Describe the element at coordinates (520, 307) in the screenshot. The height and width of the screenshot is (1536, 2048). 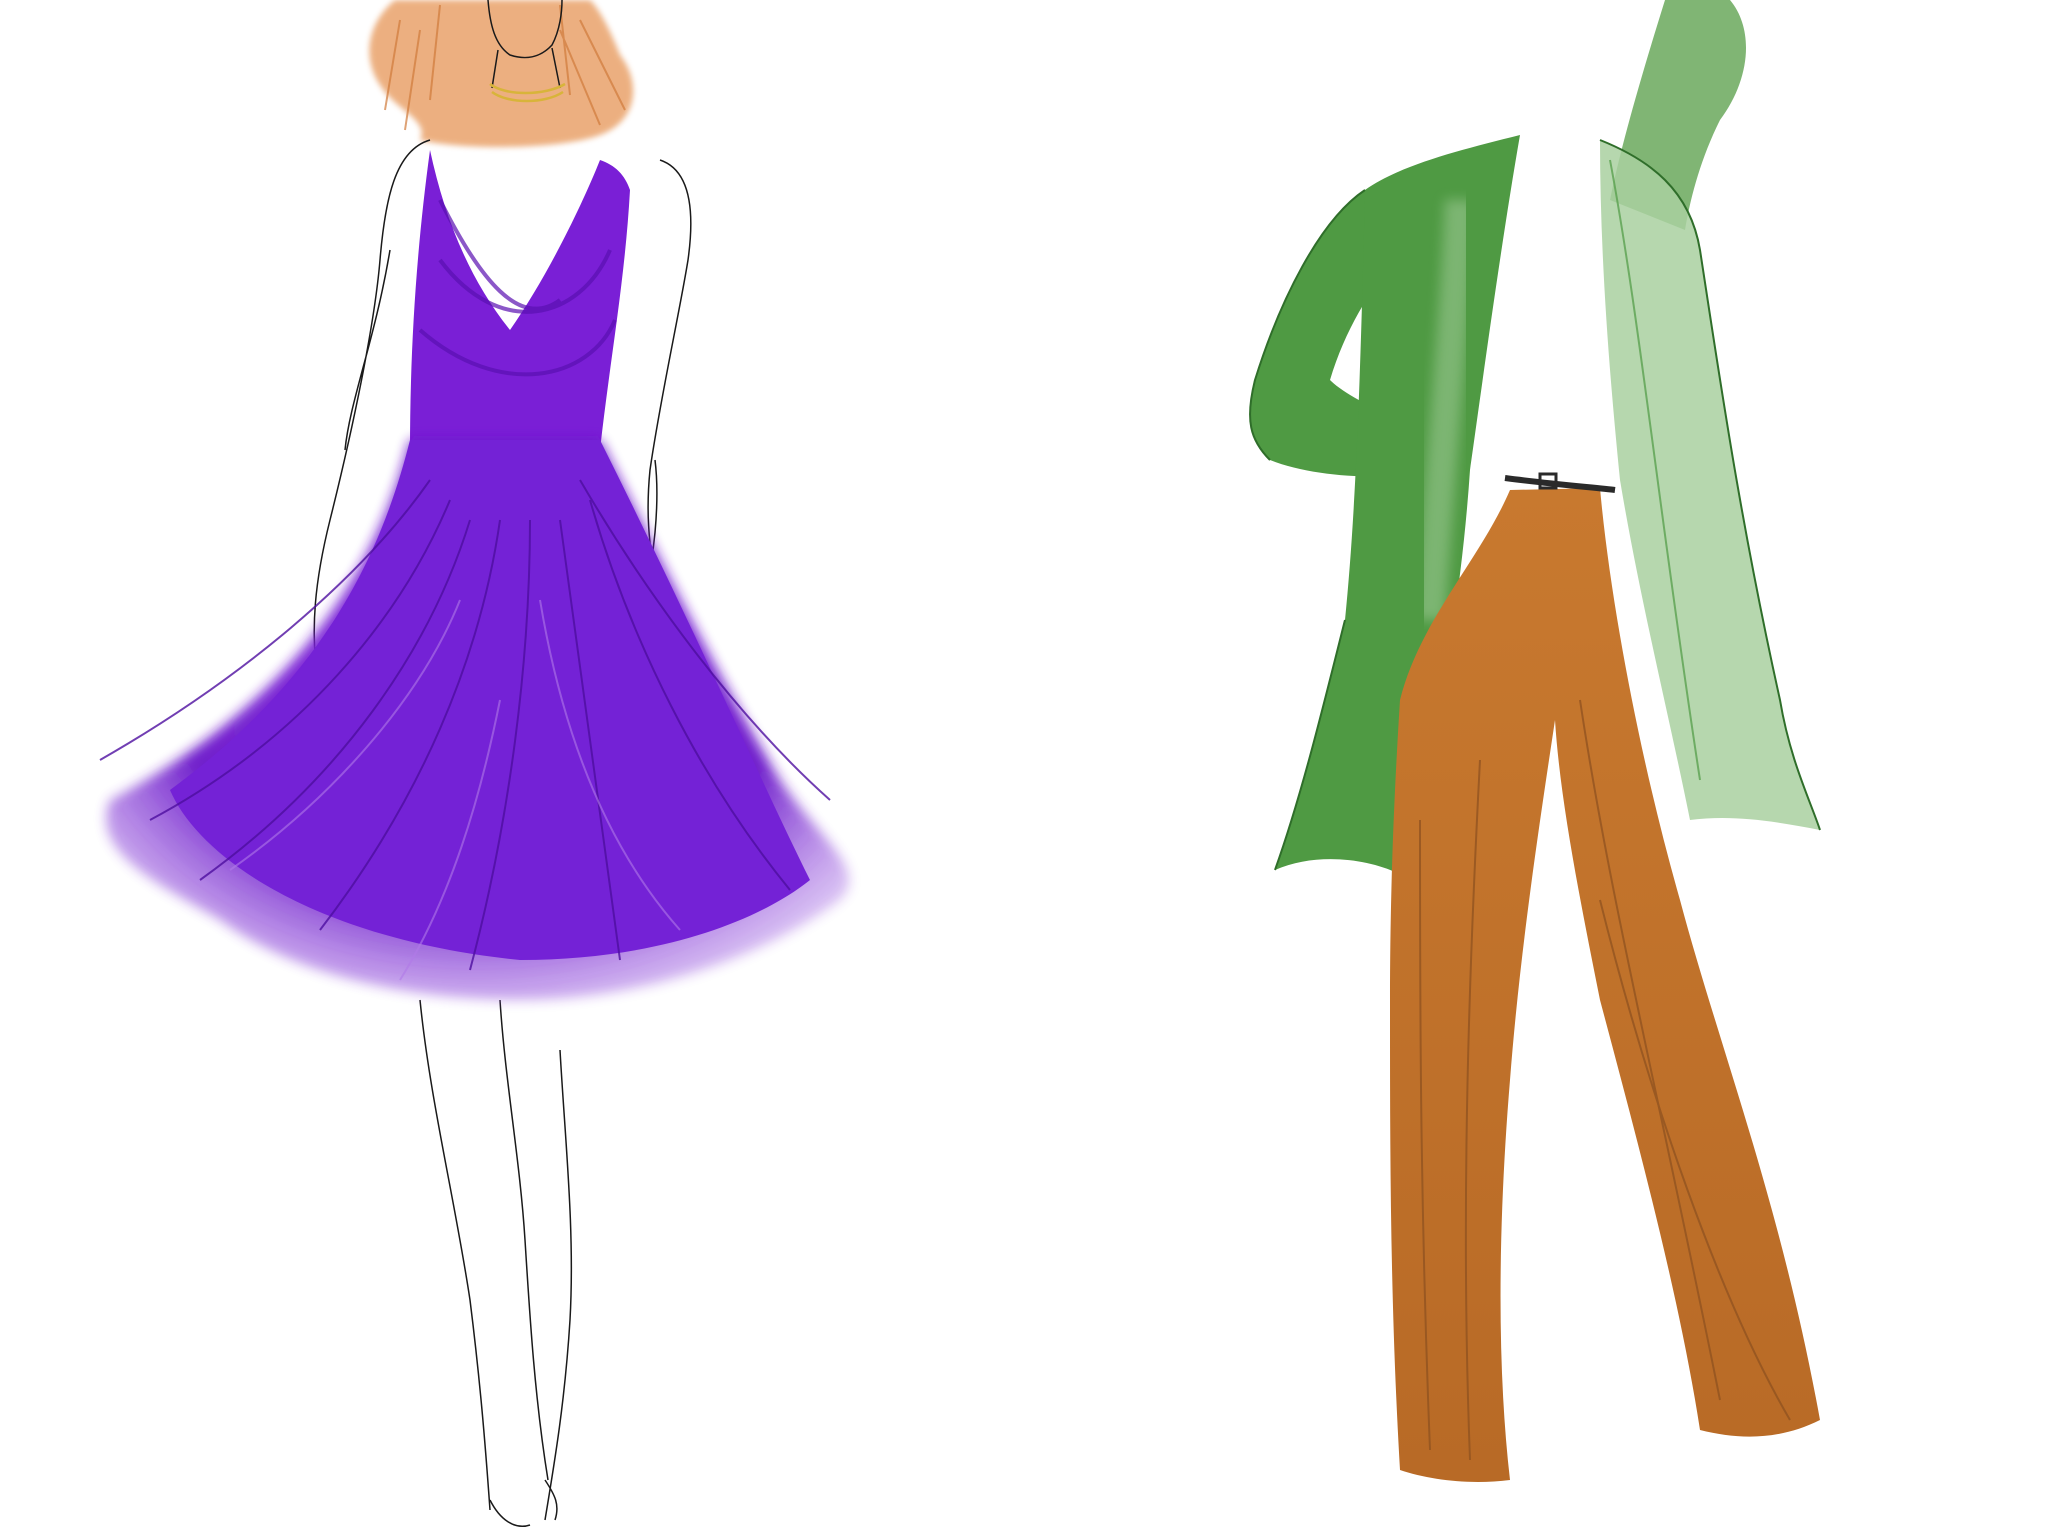
I see `dress-bodice` at that location.